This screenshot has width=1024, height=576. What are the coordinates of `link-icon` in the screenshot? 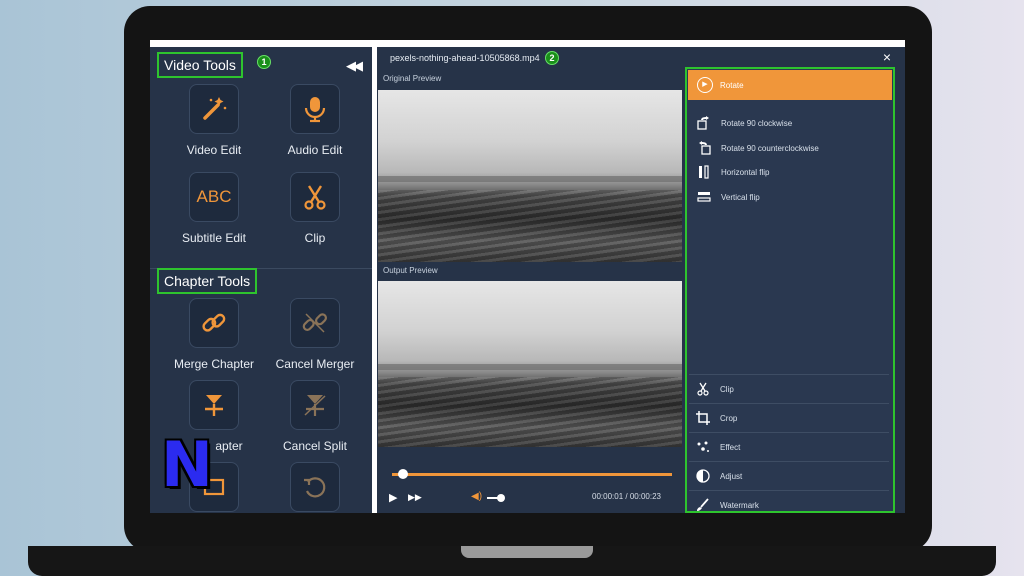 It's located at (214, 323).